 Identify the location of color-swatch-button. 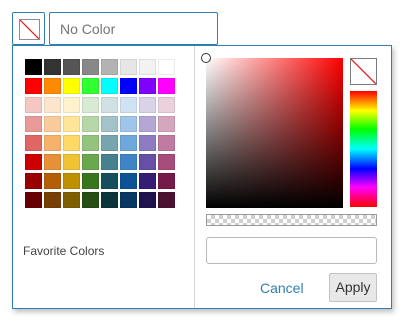
(28, 28).